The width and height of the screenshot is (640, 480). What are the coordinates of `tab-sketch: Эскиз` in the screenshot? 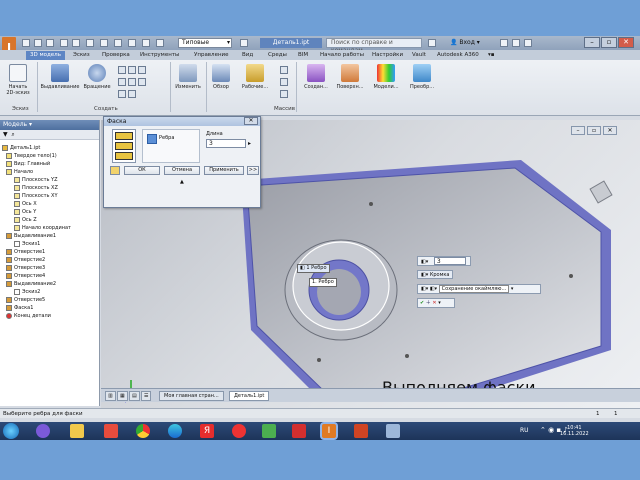 It's located at (81, 55).